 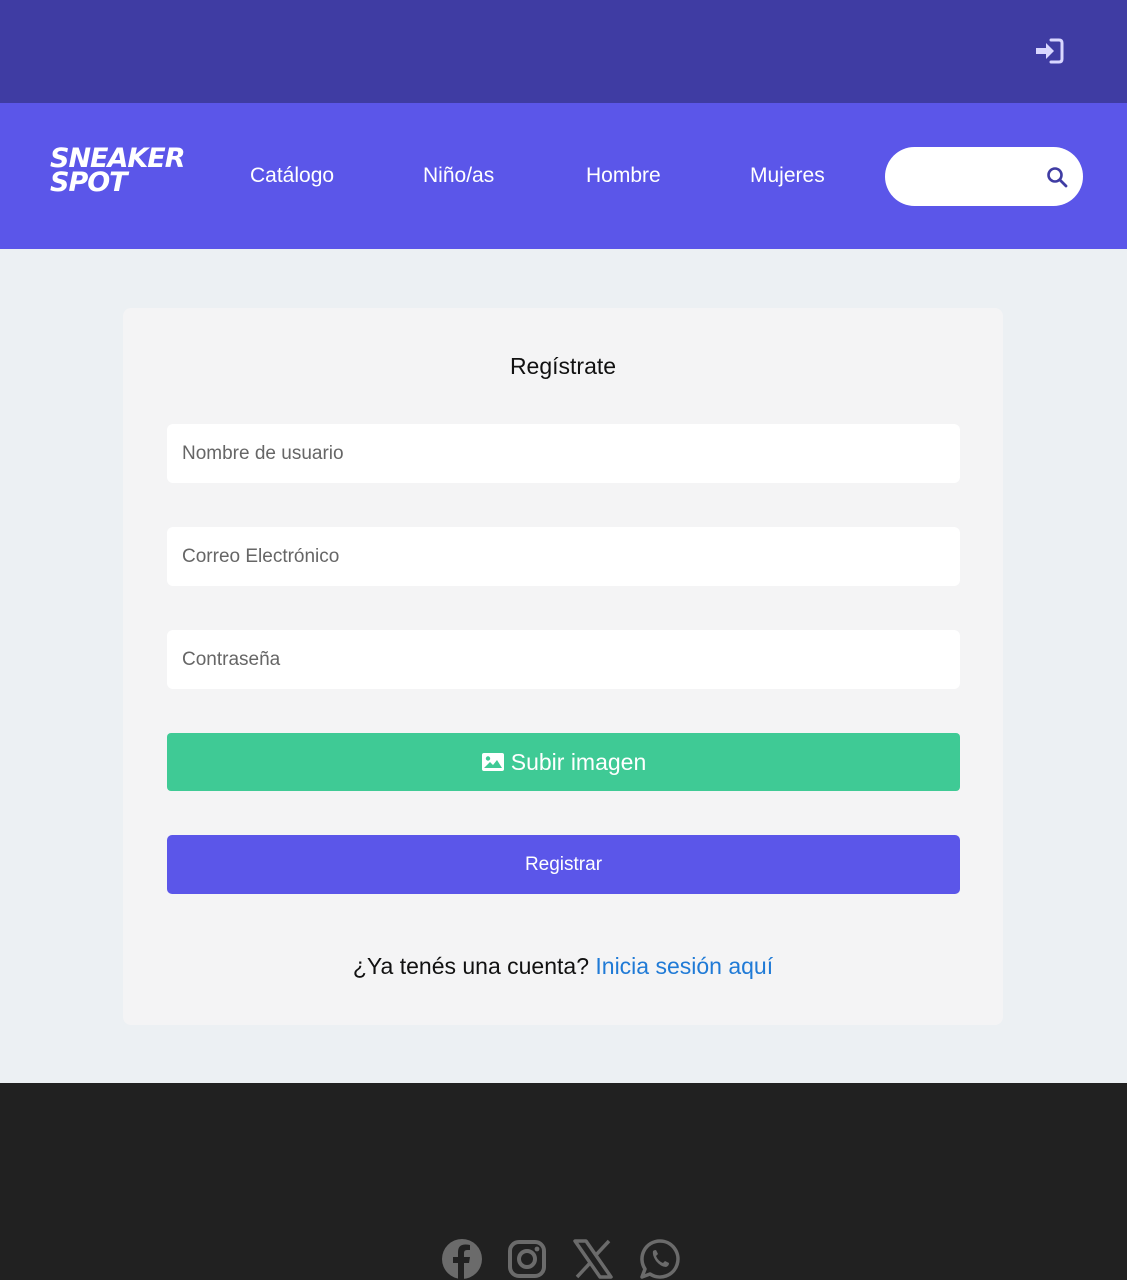 I want to click on register-button-label: Registrar, so click(x=563, y=864).